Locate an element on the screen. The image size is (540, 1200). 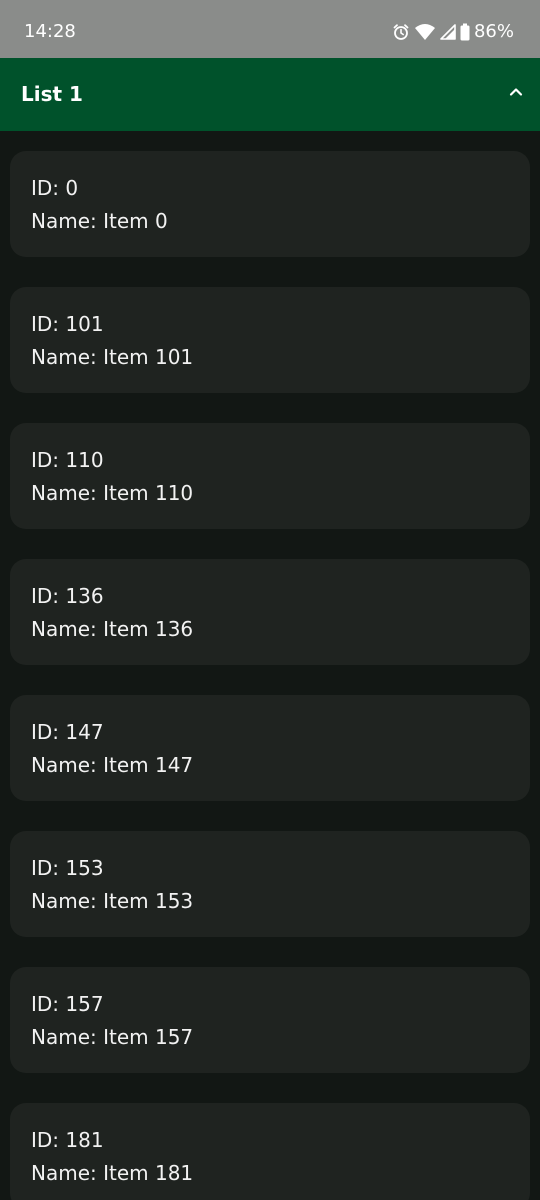
item-name: Name: Item 101 is located at coordinates (112, 357).